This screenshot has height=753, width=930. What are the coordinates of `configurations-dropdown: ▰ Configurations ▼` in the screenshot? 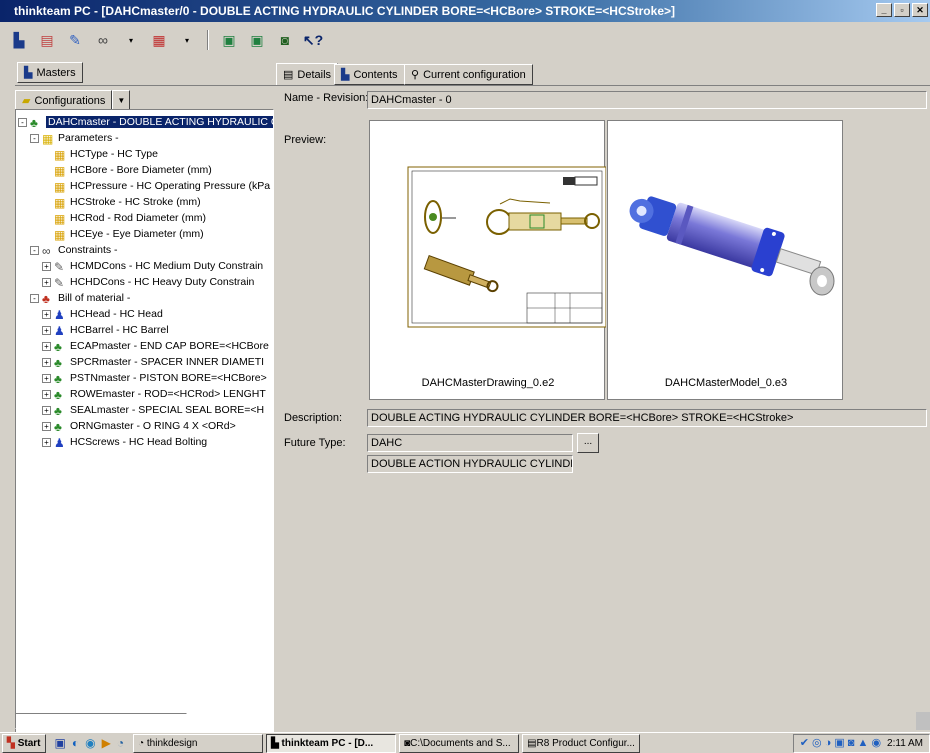 It's located at (73, 100).